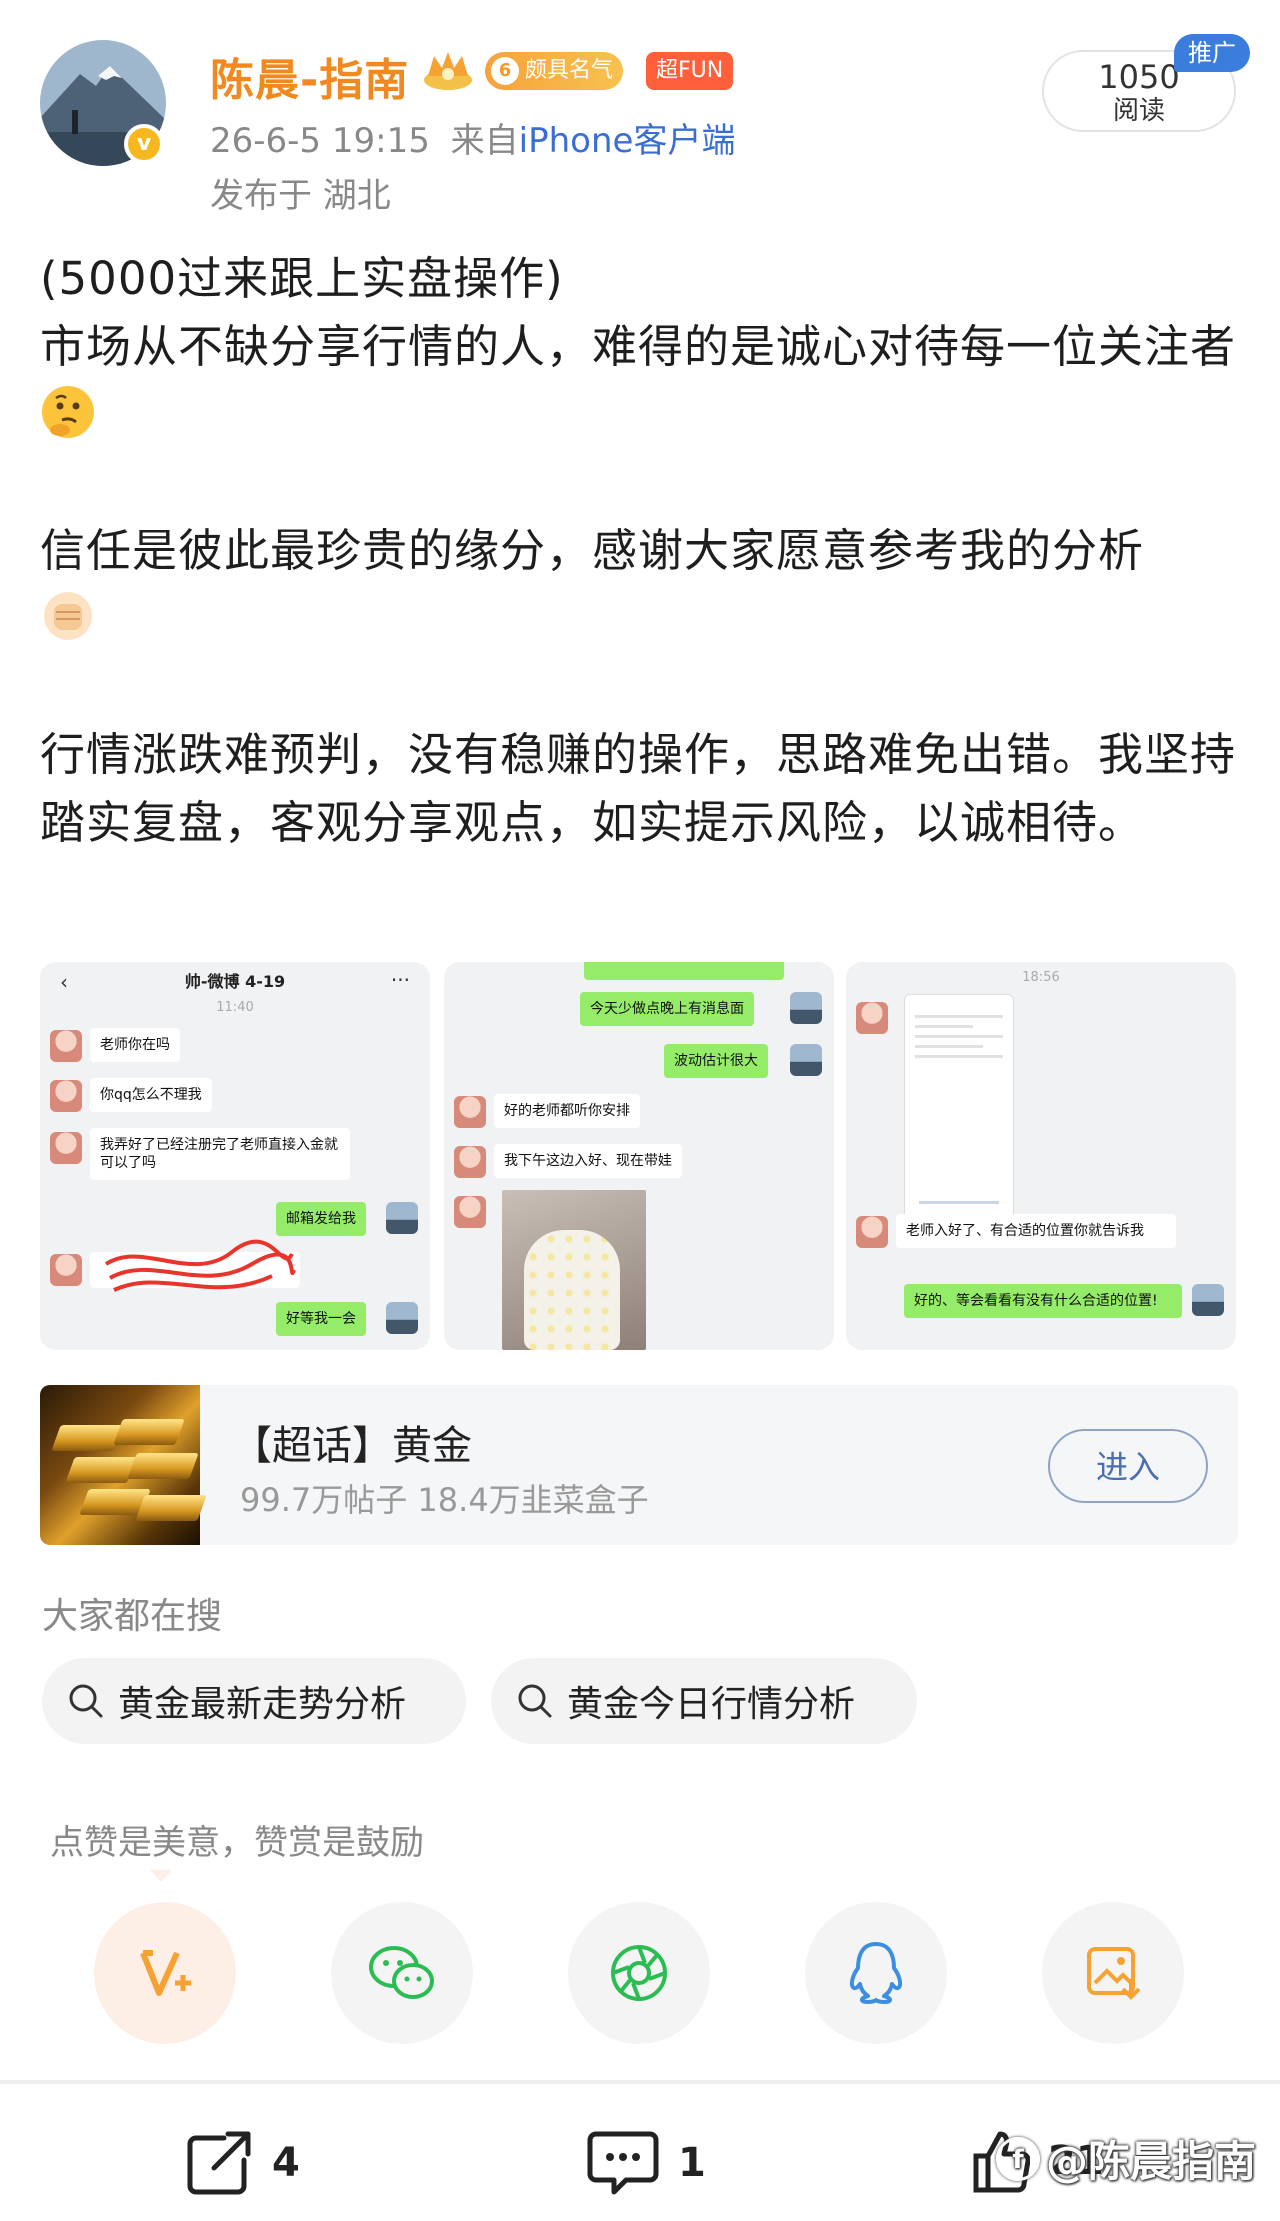  What do you see at coordinates (716, 1061) in the screenshot?
I see `chat-message: 波动估计很大` at bounding box center [716, 1061].